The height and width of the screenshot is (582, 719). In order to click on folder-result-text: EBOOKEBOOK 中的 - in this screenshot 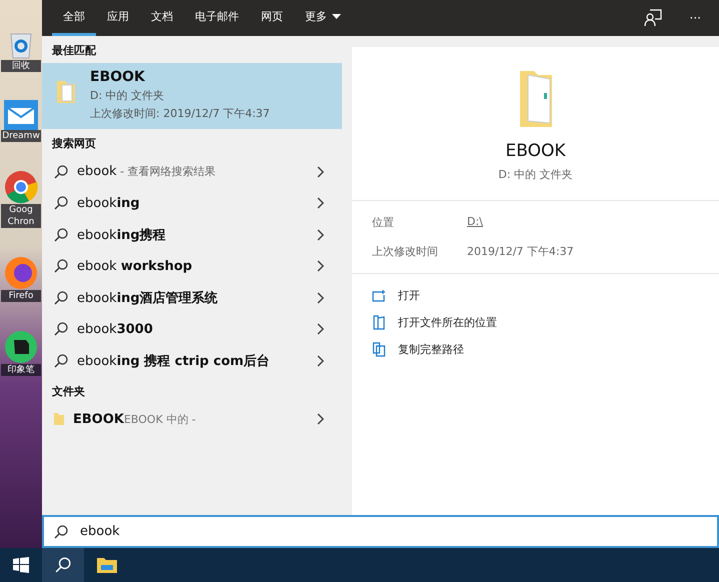, I will do `click(135, 419)`.